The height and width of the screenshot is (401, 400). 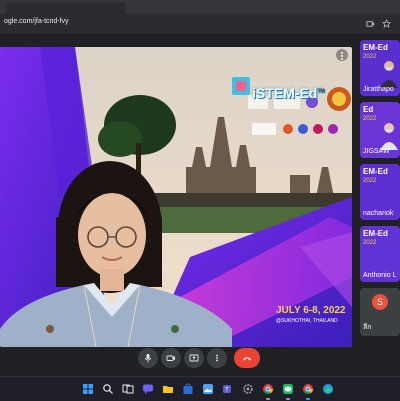 I want to click on svg-text: T, so click(x=227, y=391).